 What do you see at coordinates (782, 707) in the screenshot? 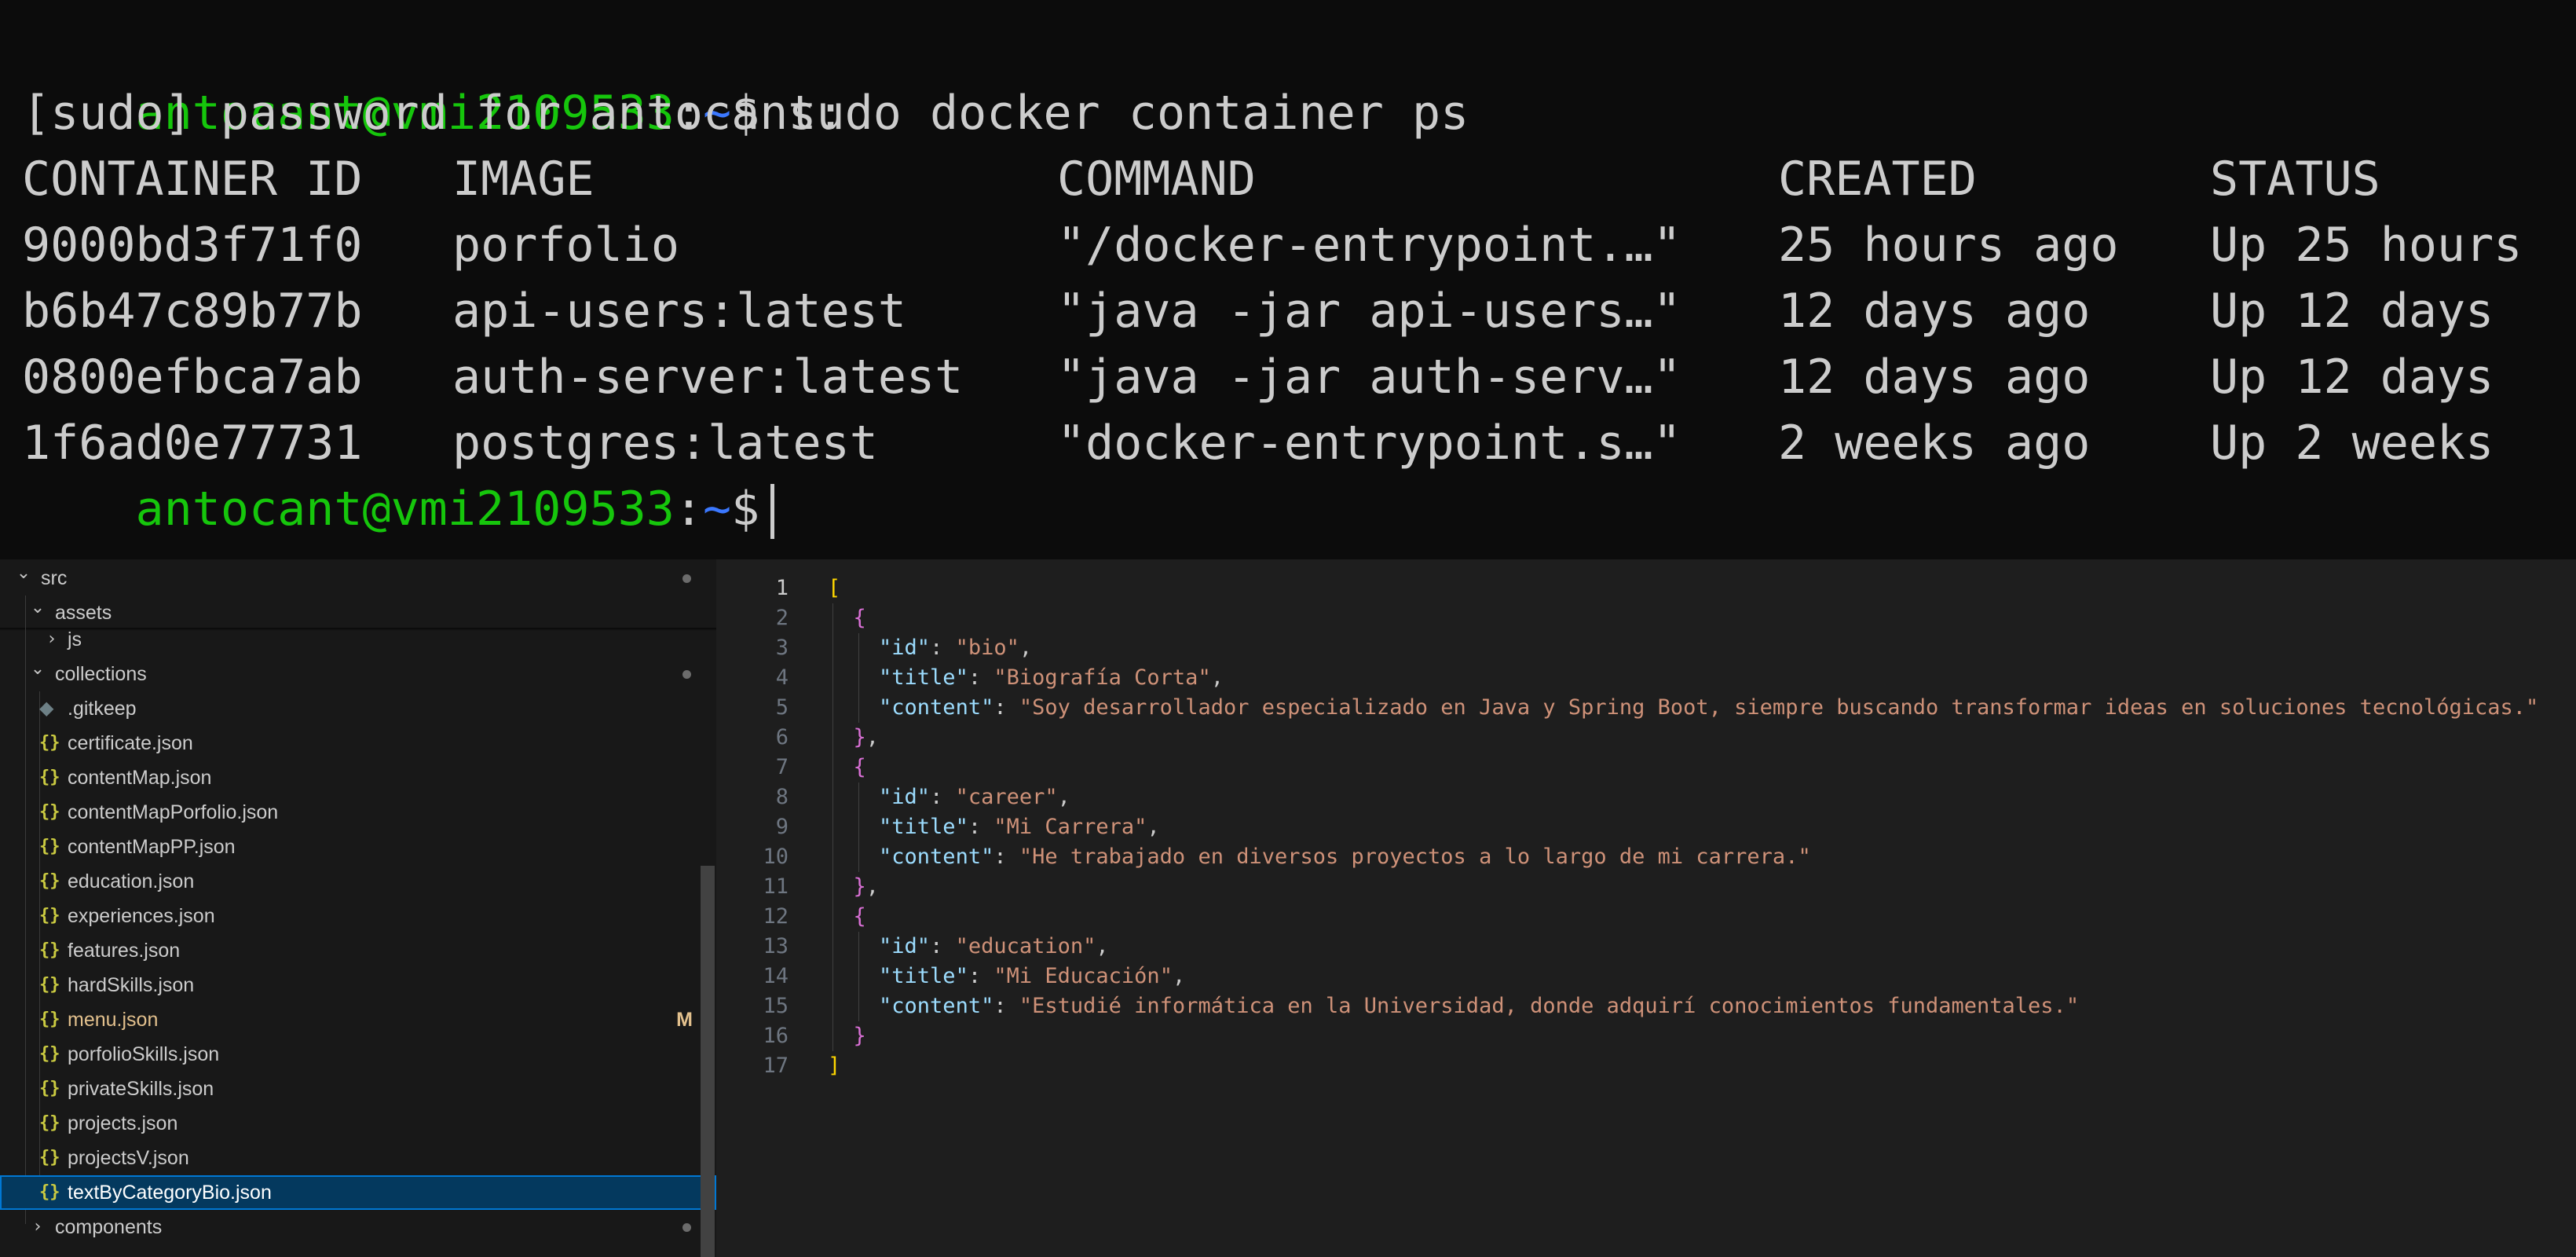
I see `line-number: 5` at bounding box center [782, 707].